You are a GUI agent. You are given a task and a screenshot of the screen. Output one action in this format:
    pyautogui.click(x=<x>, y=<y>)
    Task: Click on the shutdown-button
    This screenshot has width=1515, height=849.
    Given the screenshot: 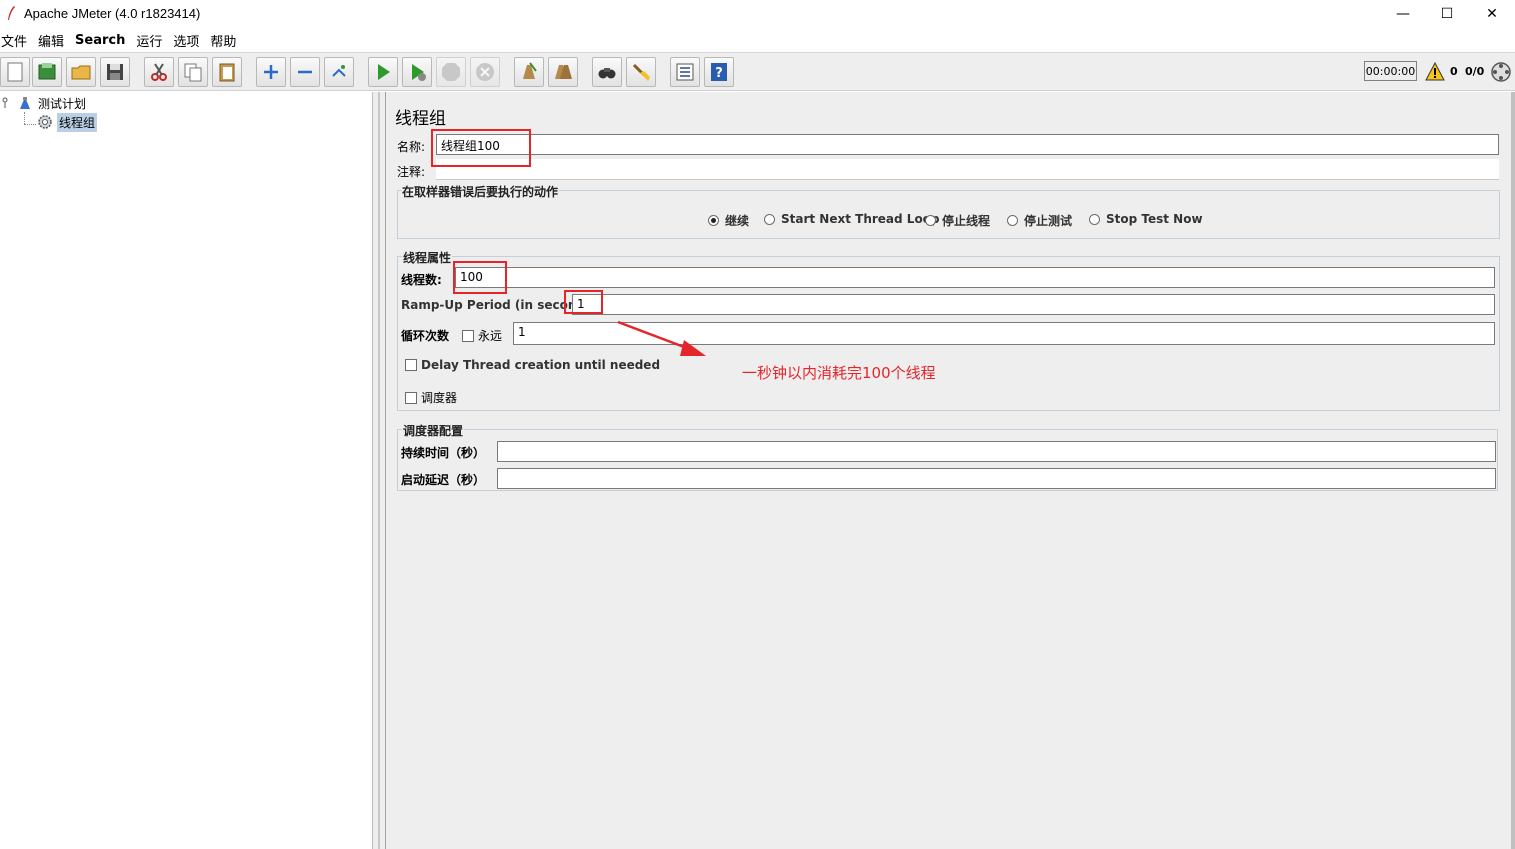 What is the action you would take?
    pyautogui.click(x=485, y=72)
    